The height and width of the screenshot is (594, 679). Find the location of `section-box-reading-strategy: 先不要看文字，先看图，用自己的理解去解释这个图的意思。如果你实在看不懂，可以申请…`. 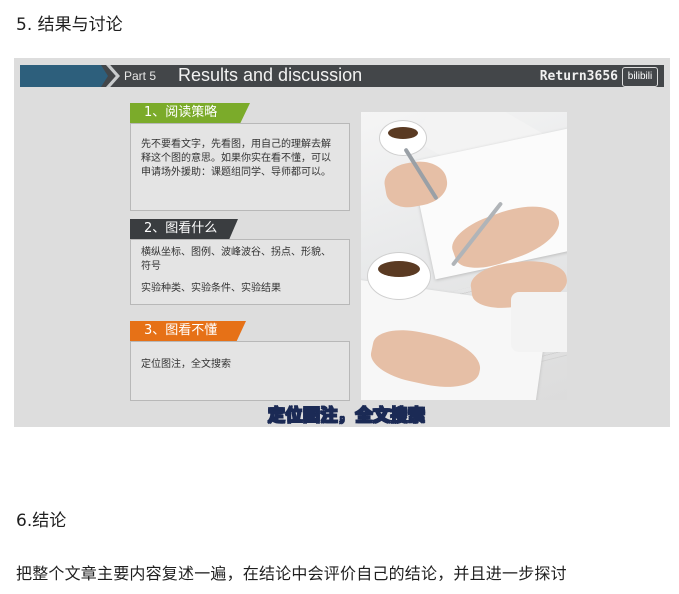

section-box-reading-strategy: 先不要看文字，先看图，用自己的理解去解释这个图的意思。如果你实在看不懂，可以申请… is located at coordinates (240, 167).